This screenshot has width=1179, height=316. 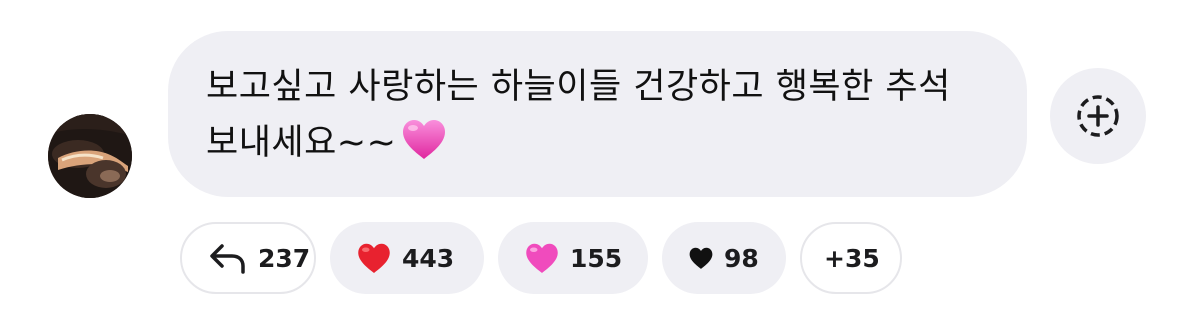 What do you see at coordinates (228, 258) in the screenshot?
I see `reply-icon` at bounding box center [228, 258].